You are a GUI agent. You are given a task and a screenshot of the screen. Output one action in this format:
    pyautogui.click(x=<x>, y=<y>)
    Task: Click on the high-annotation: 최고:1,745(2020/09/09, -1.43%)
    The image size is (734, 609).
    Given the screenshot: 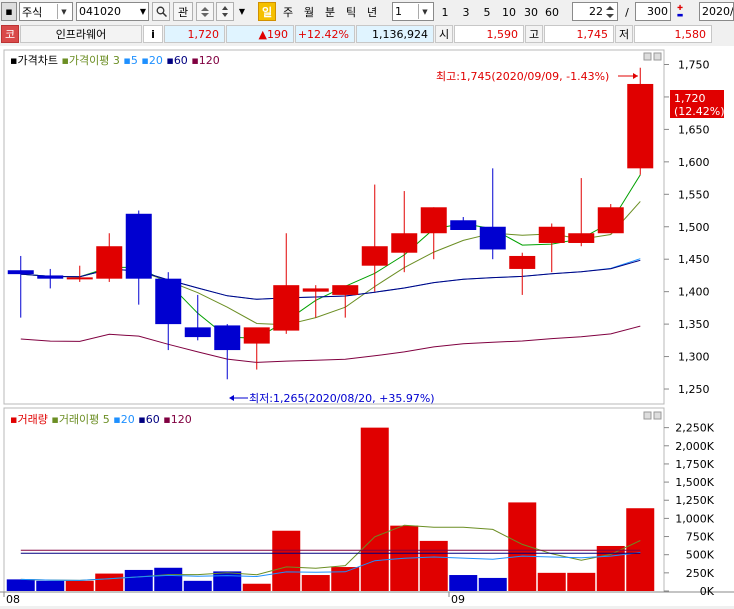 What is the action you would take?
    pyautogui.click(x=522, y=76)
    